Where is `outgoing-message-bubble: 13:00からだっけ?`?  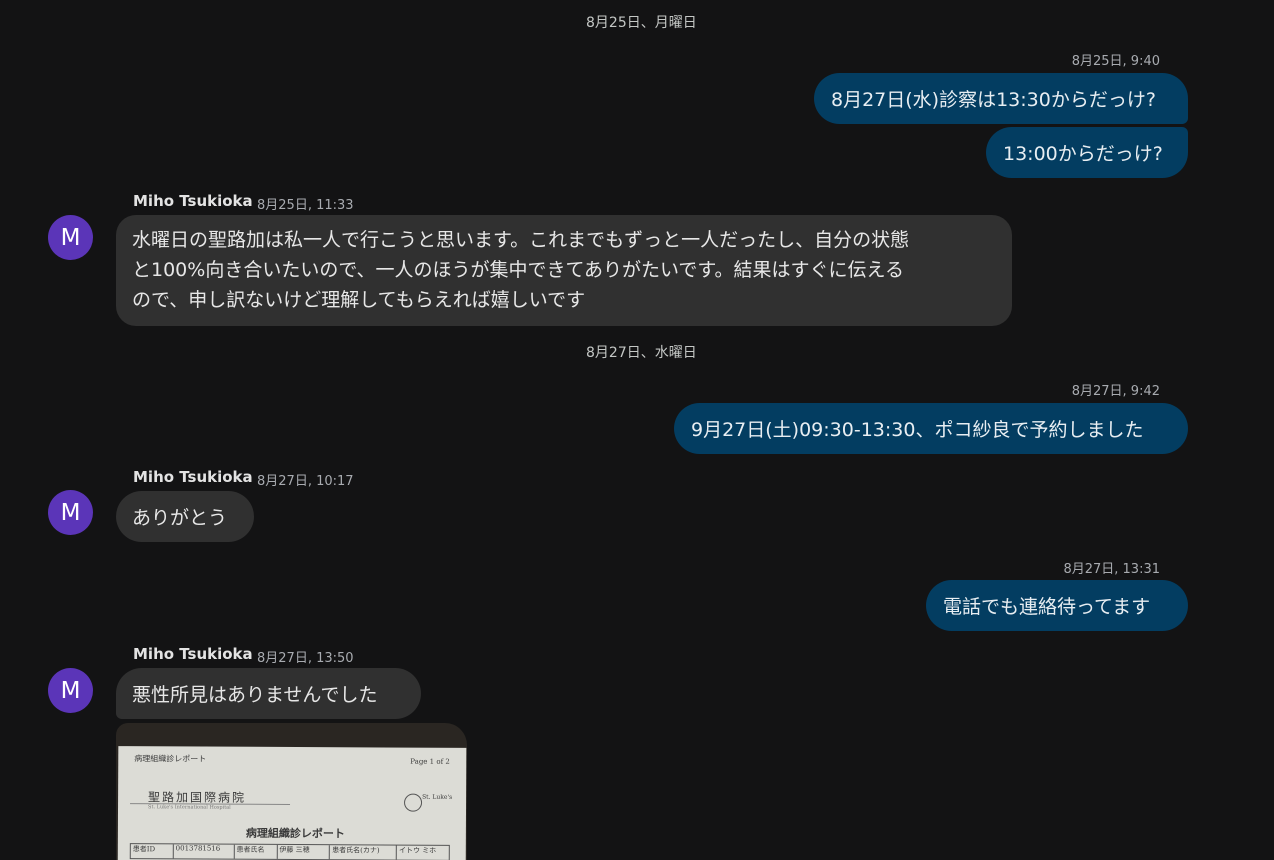 outgoing-message-bubble: 13:00からだっけ? is located at coordinates (1087, 152).